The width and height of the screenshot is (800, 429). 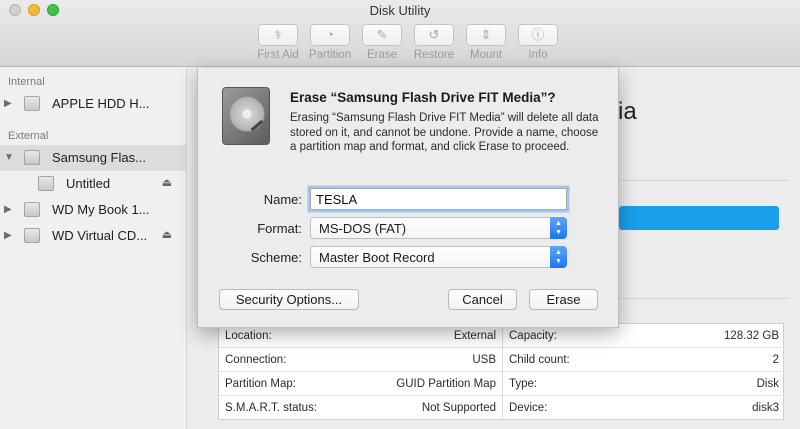 What do you see at coordinates (260, 384) in the screenshot?
I see `info-key: Partition Map:` at bounding box center [260, 384].